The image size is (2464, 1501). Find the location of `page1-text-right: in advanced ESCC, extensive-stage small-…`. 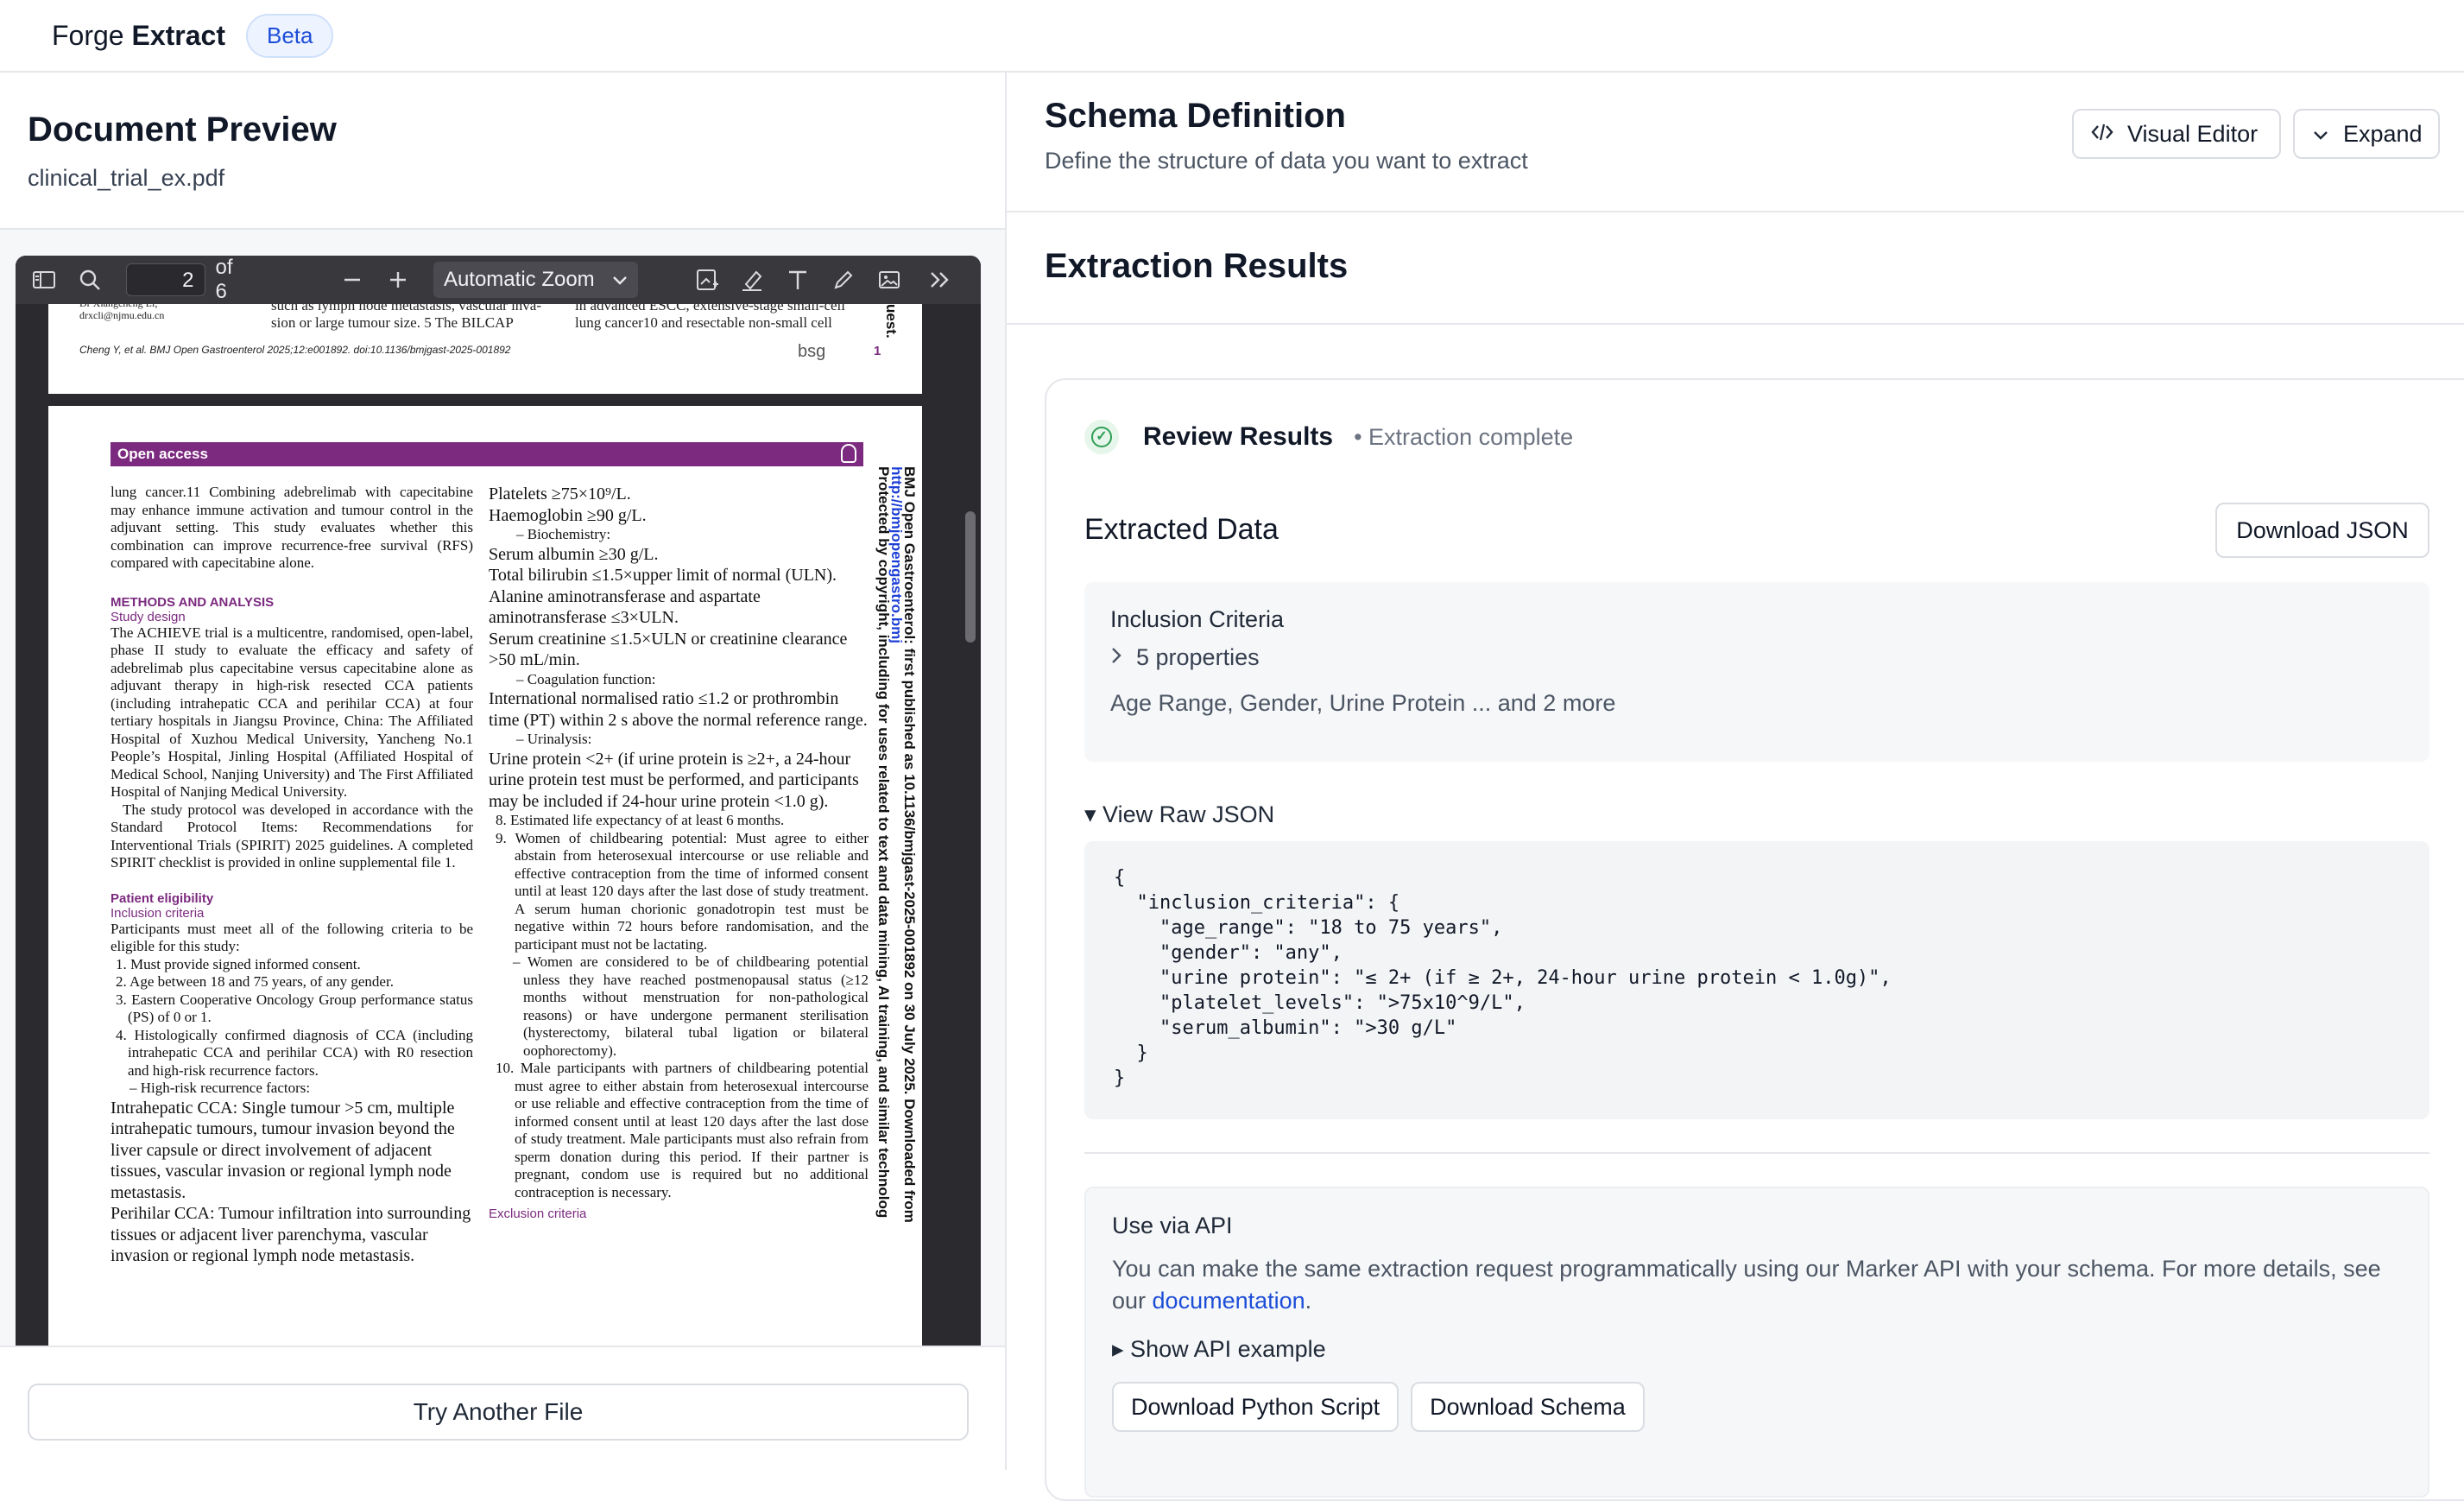

page1-text-right: in advanced ESCC, extensive-stage small-… is located at coordinates (710, 317).